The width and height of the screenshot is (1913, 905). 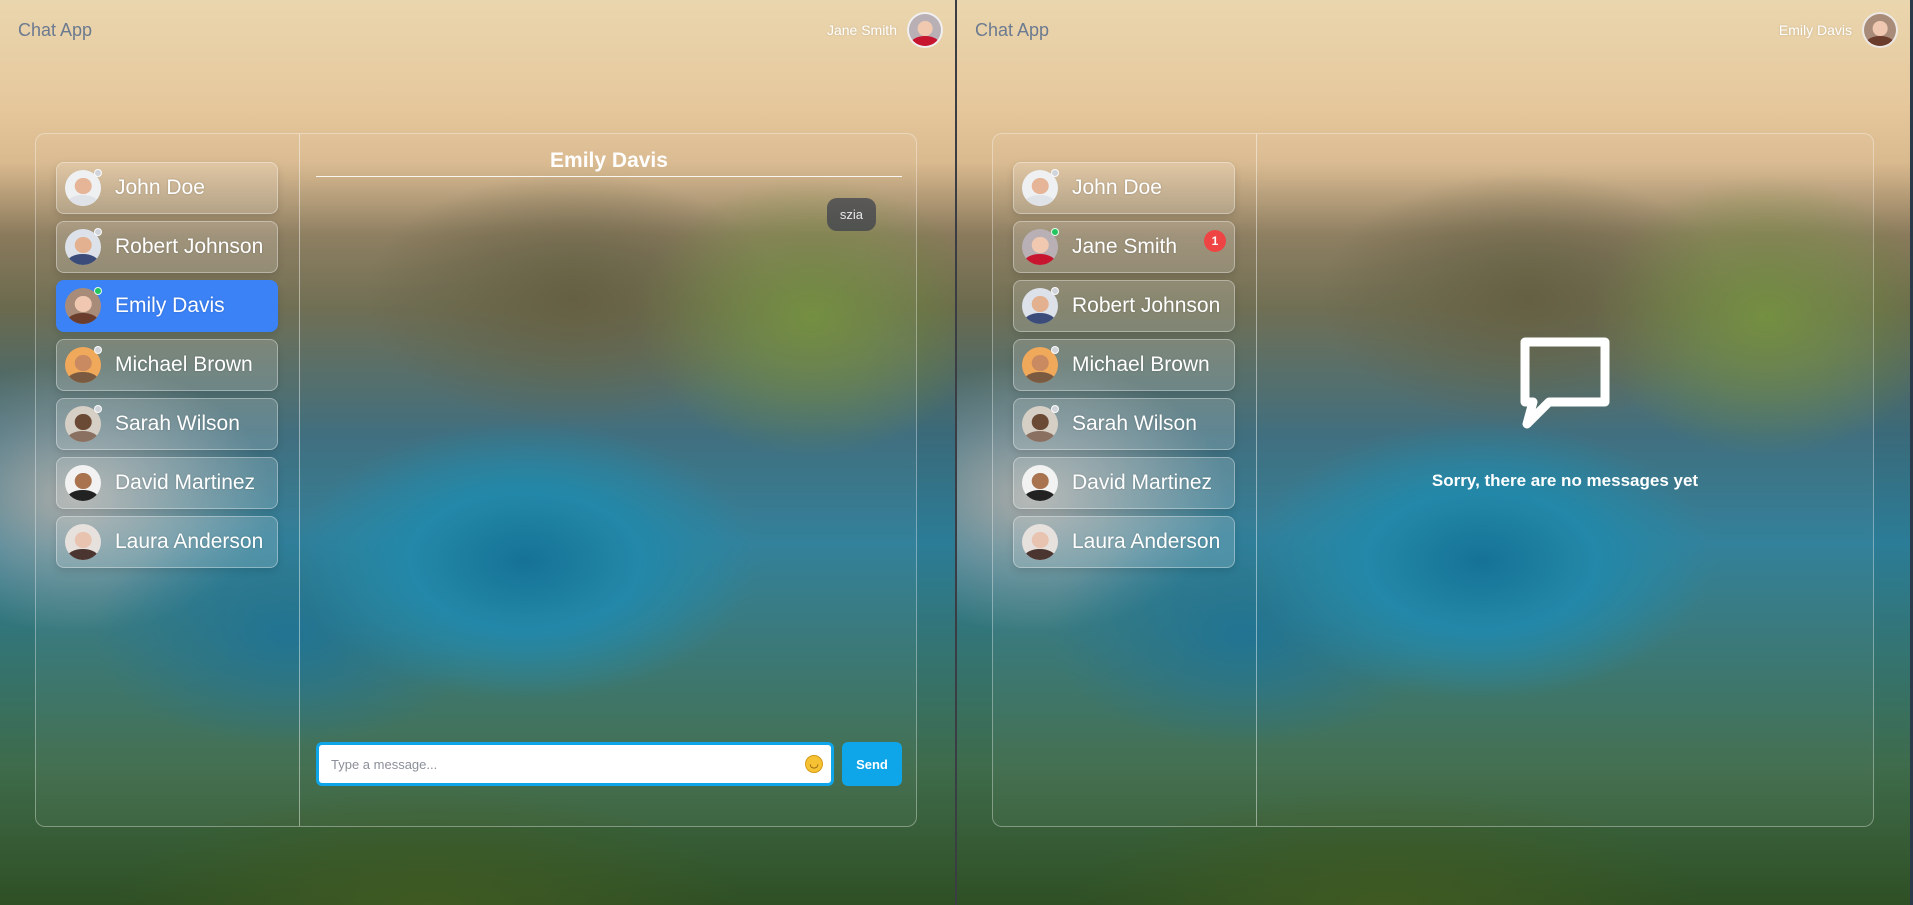 I want to click on send-button: Send, so click(x=872, y=764).